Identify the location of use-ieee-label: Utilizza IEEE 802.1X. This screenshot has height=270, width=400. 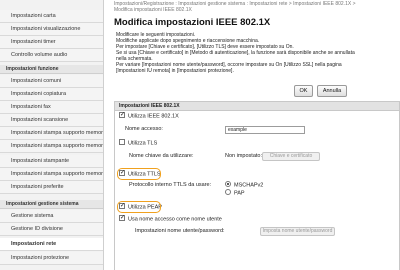
(153, 116).